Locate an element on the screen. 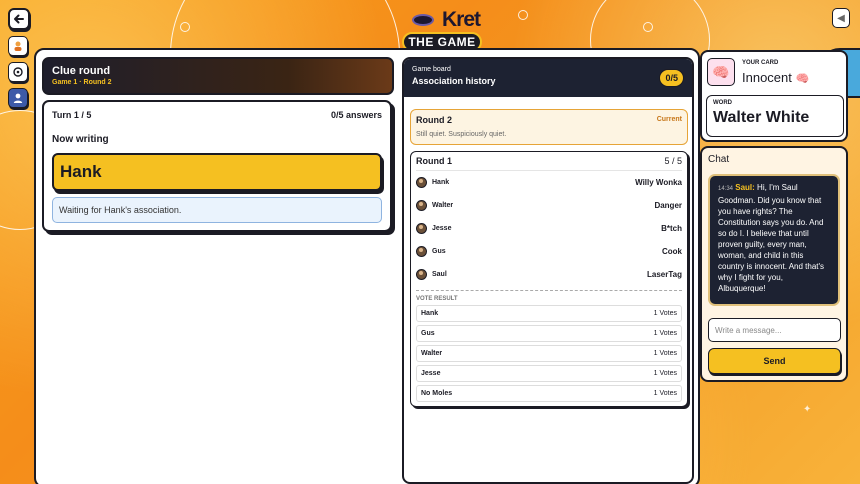 The image size is (860, 484). now-writing-label: Now writing is located at coordinates (80, 139).